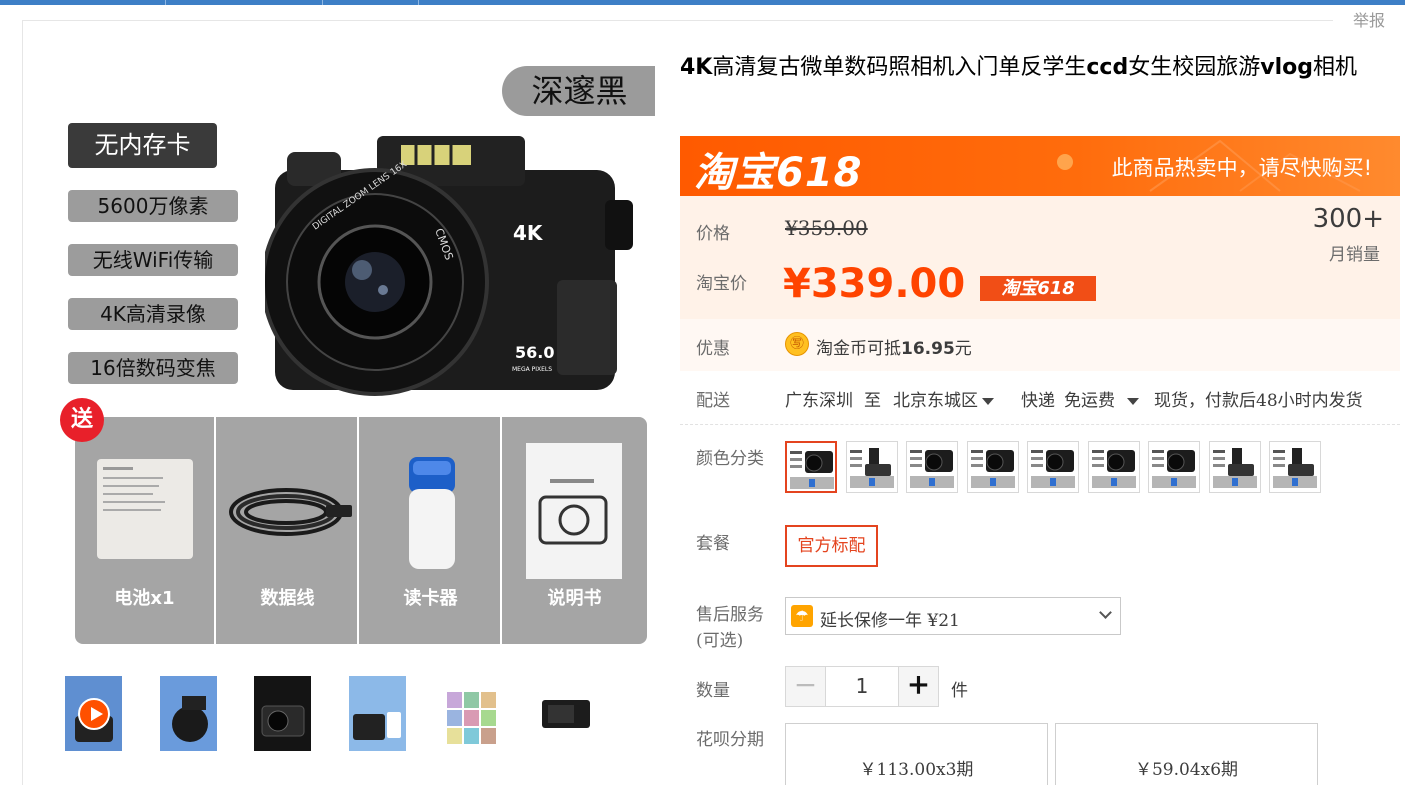 Image resolution: width=1405 pixels, height=785 pixels. I want to click on thumbnail-video, so click(93, 713).